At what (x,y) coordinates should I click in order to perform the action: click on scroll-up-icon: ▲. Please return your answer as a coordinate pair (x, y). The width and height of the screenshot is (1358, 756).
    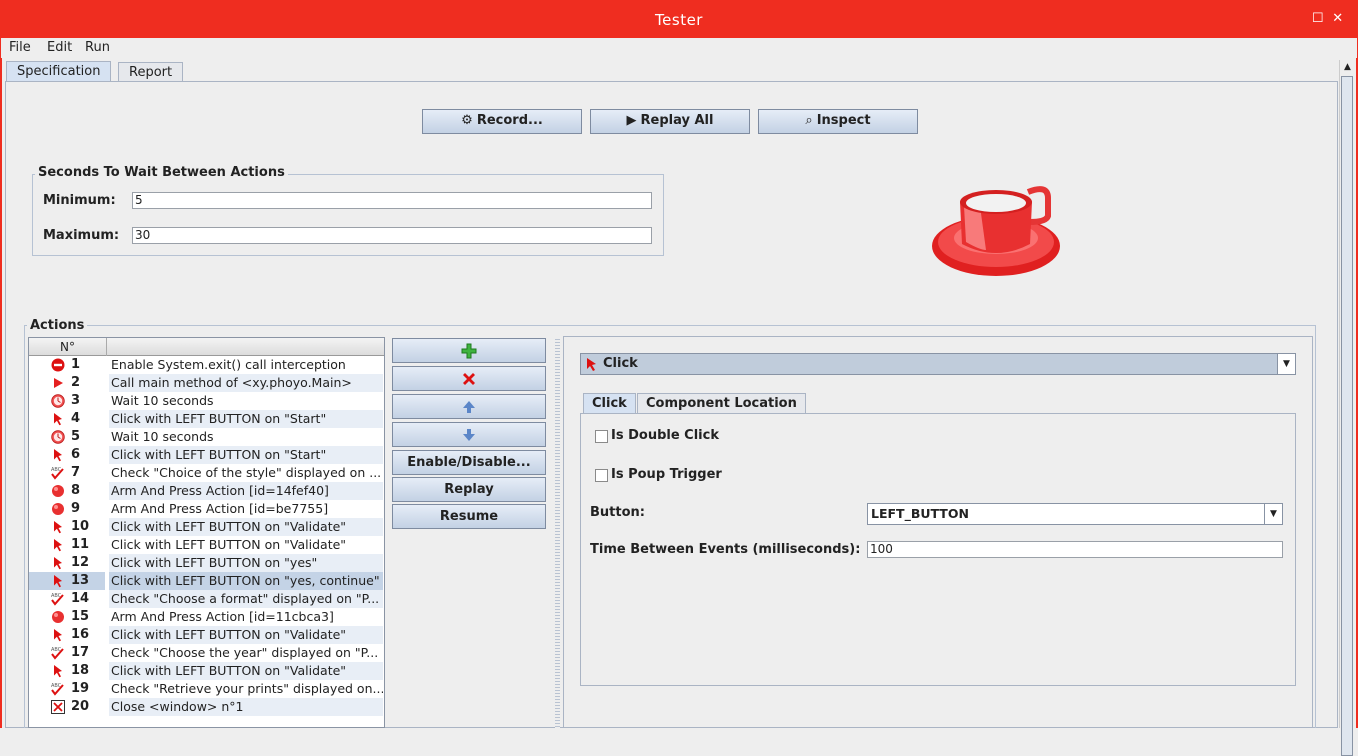
    Looking at the image, I should click on (1347, 67).